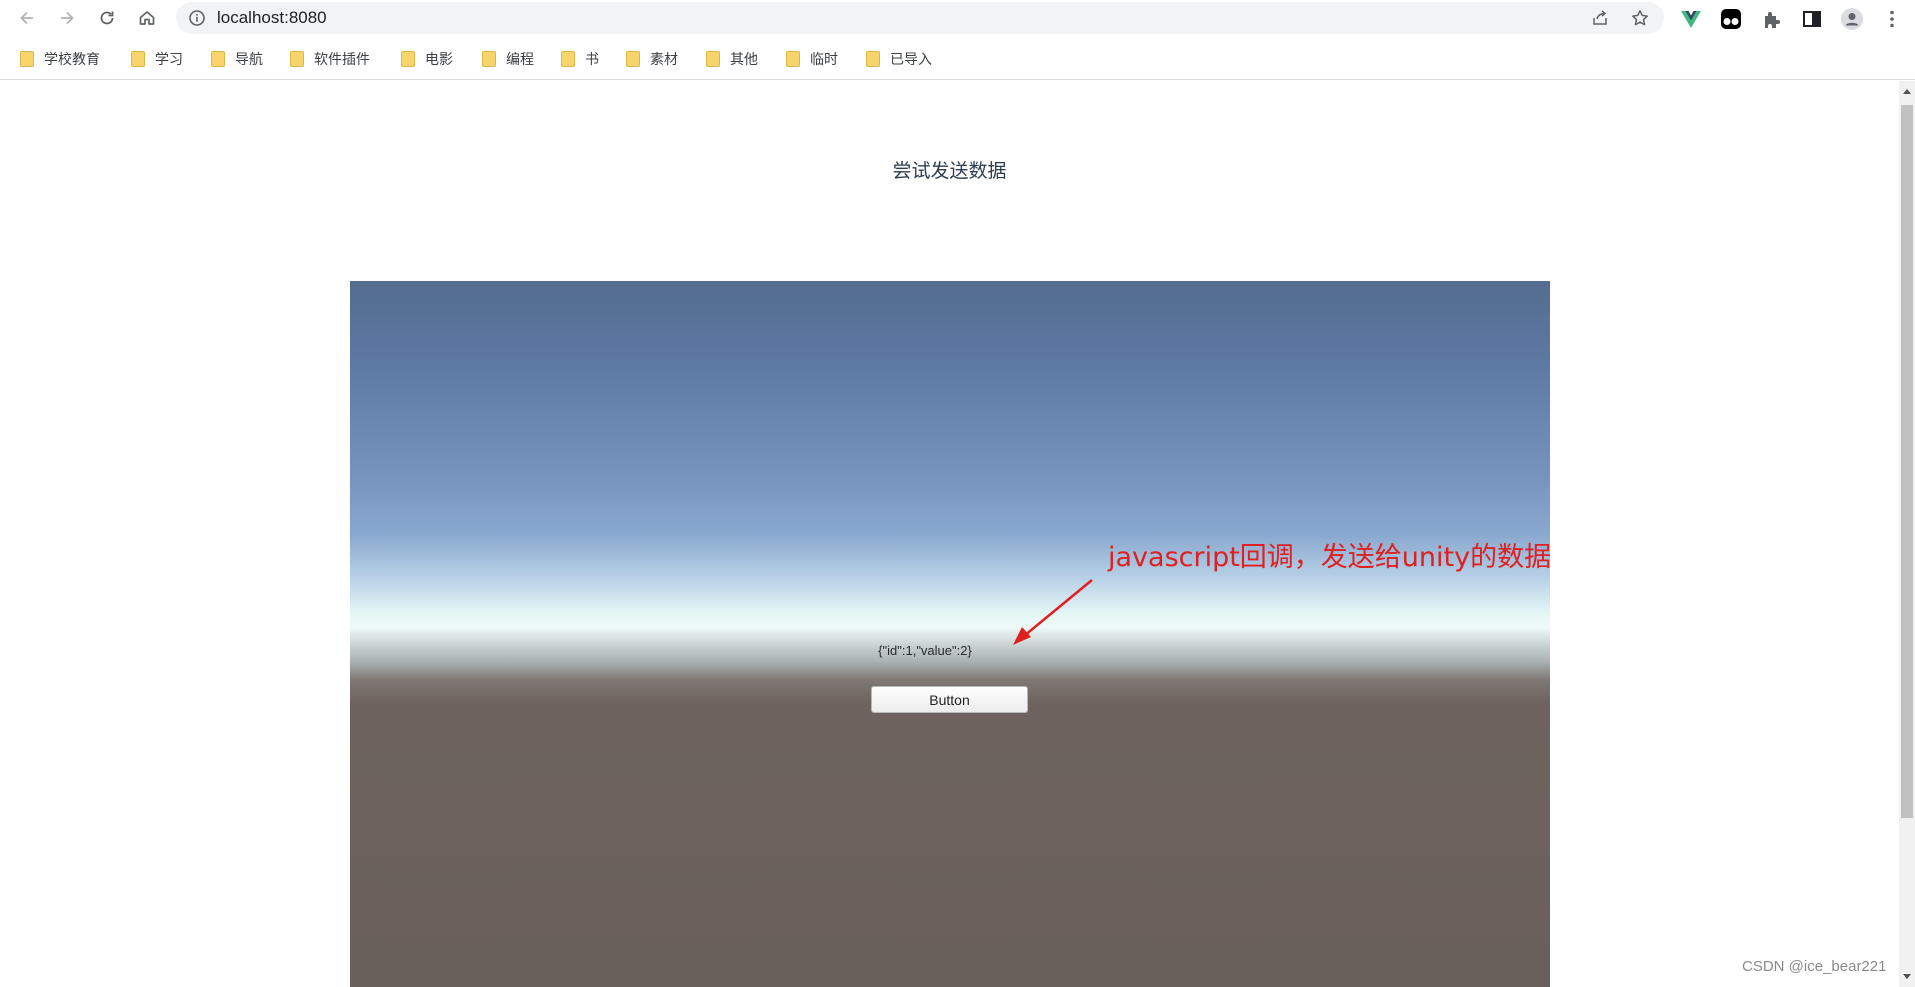  Describe the element at coordinates (1600, 18) in the screenshot. I see `share-icon` at that location.